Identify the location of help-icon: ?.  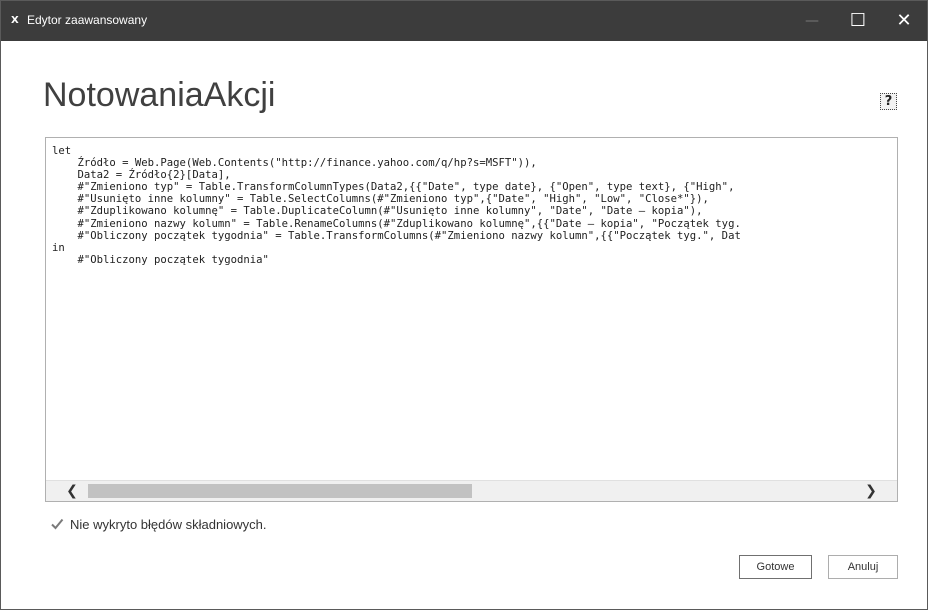
(888, 101).